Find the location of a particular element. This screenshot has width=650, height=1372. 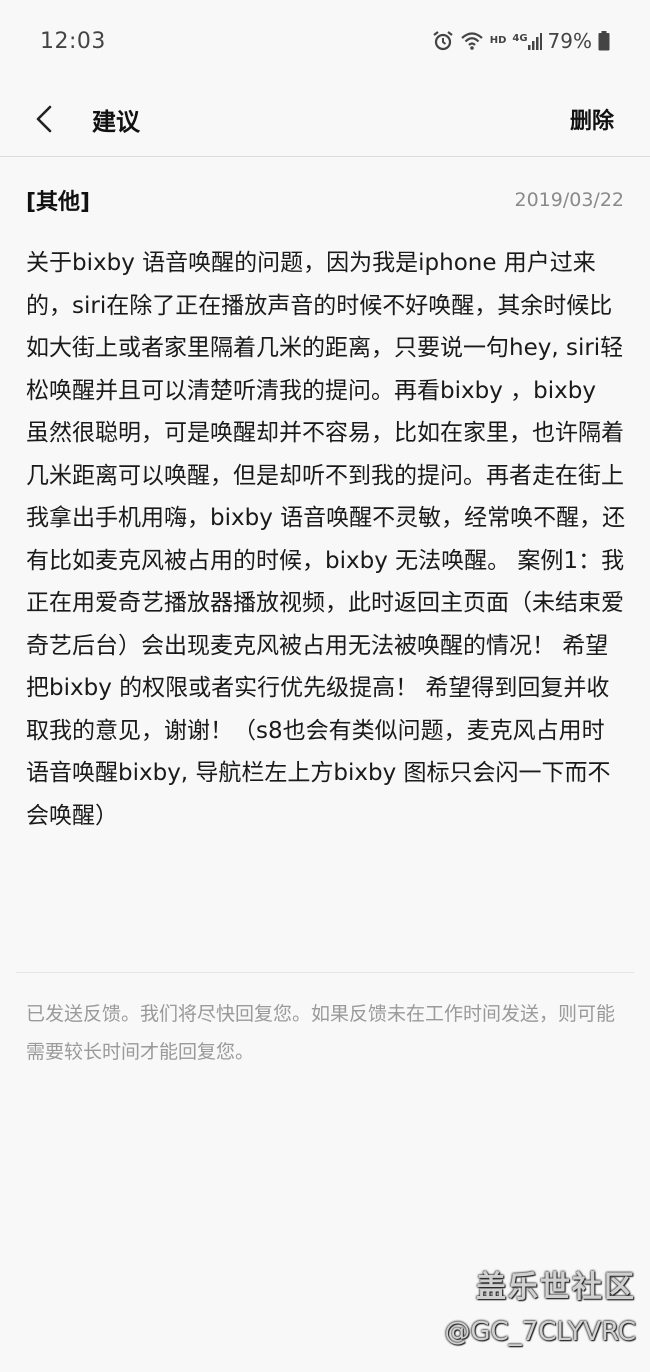

hd-voice-indicator: HD is located at coordinates (498, 40).